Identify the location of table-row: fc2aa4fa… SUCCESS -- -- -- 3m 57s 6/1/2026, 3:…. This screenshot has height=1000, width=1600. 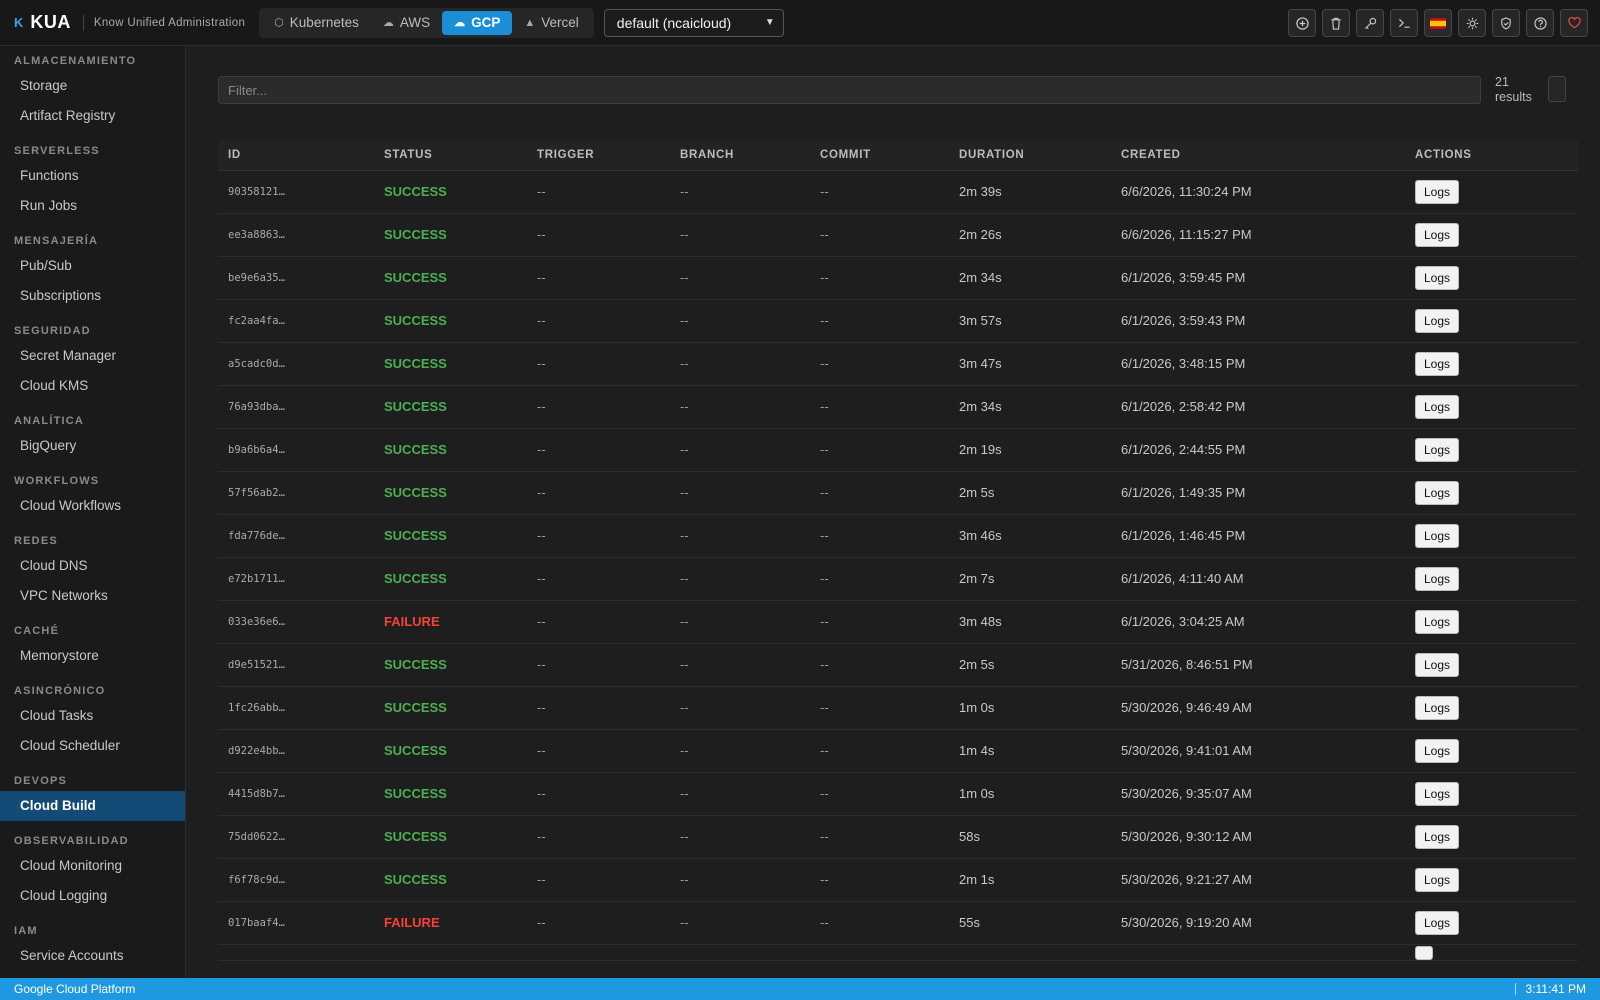
(898, 320).